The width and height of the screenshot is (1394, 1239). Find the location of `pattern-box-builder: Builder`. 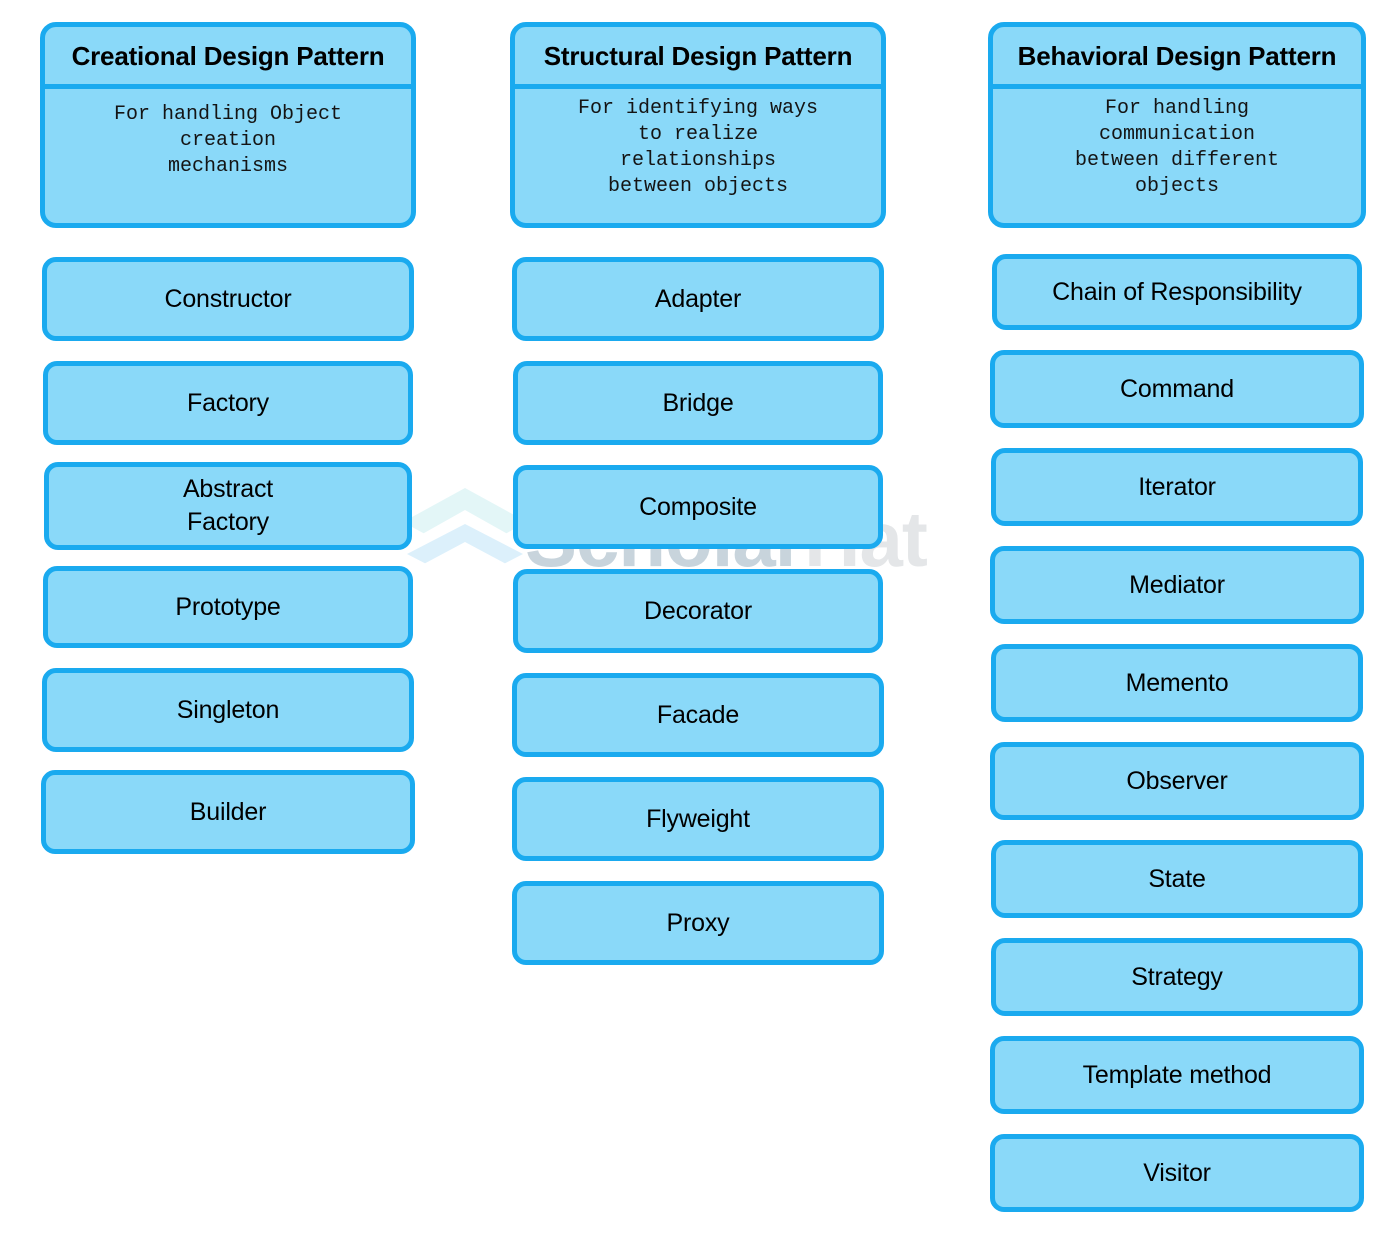

pattern-box-builder: Builder is located at coordinates (228, 812).